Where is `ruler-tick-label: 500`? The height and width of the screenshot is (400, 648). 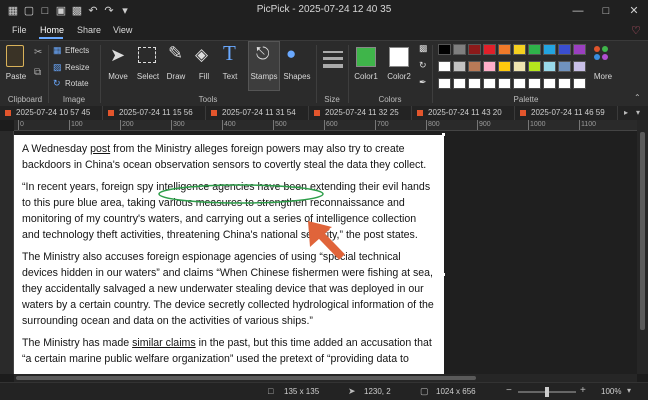 ruler-tick-label: 500 is located at coordinates (281, 124).